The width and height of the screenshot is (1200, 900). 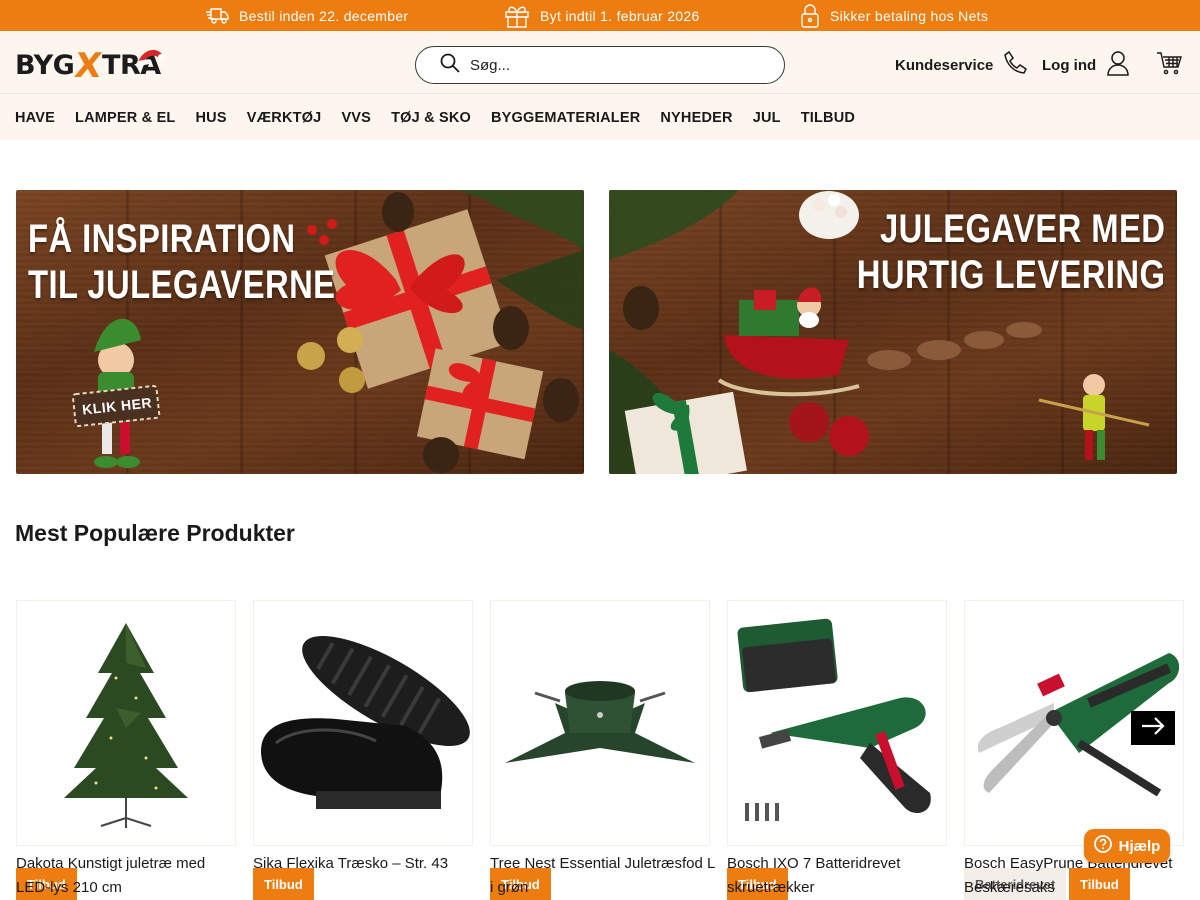 I want to click on nav-item-lamper-el: LAMPER & EL, so click(x=125, y=118).